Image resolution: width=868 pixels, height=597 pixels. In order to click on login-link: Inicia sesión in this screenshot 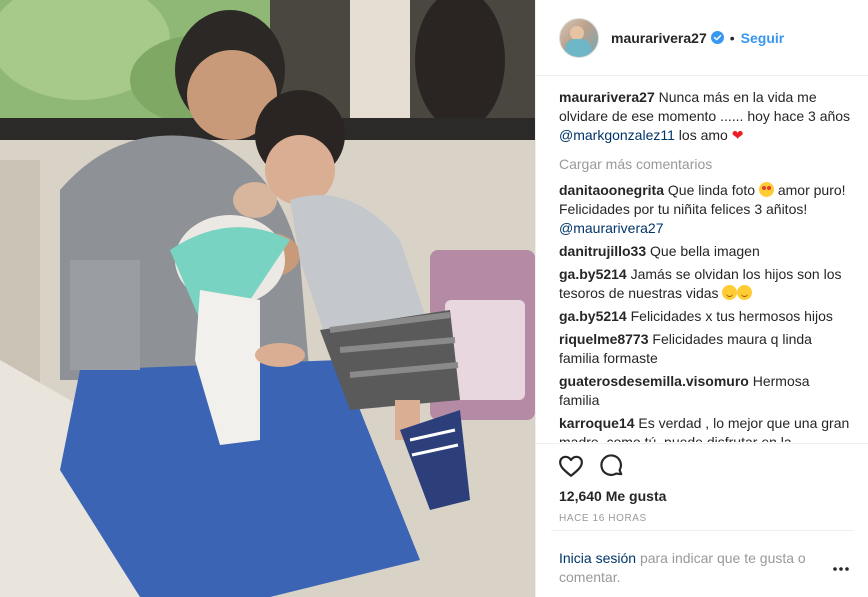, I will do `click(597, 558)`.